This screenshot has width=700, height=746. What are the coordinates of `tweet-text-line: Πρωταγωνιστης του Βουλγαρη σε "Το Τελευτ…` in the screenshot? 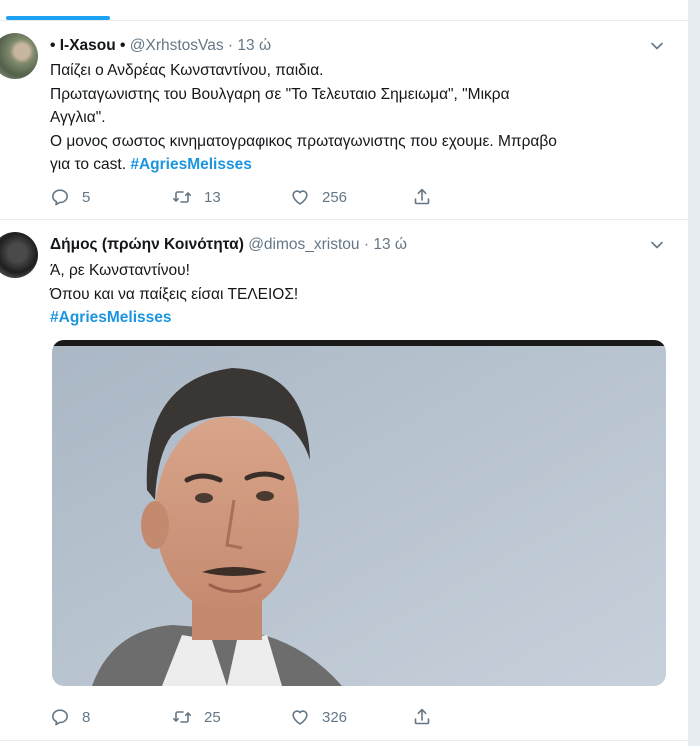 It's located at (280, 94).